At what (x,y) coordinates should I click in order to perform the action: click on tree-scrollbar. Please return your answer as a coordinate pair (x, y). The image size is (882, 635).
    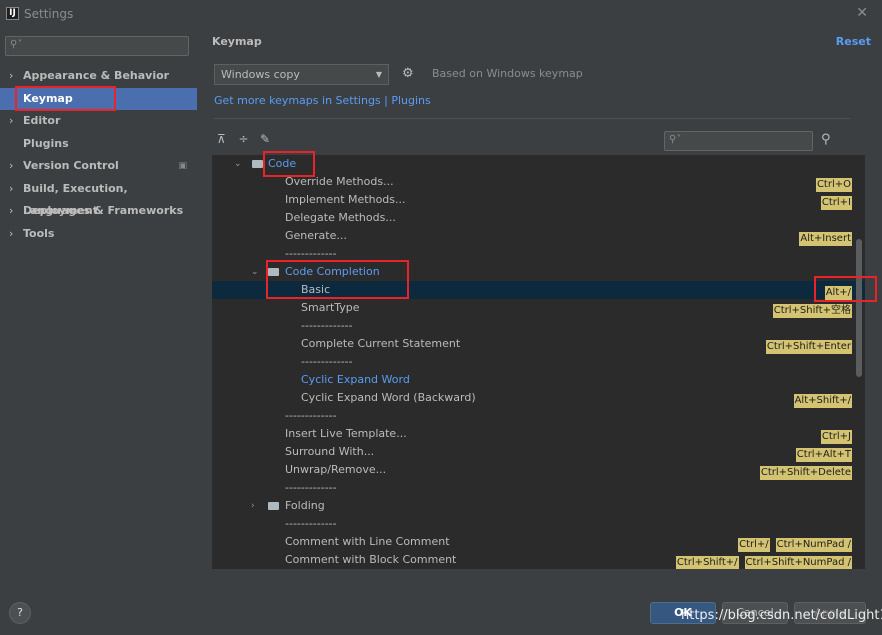
    Looking at the image, I should click on (859, 308).